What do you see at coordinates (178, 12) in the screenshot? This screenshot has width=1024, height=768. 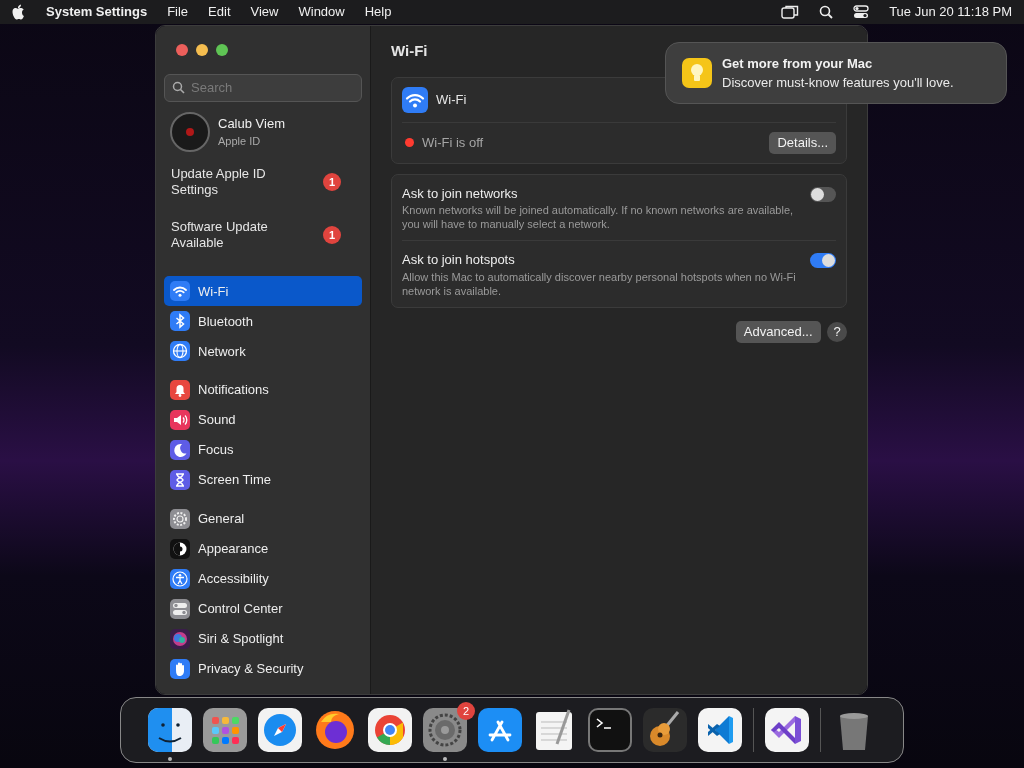 I see `menu-item: File` at bounding box center [178, 12].